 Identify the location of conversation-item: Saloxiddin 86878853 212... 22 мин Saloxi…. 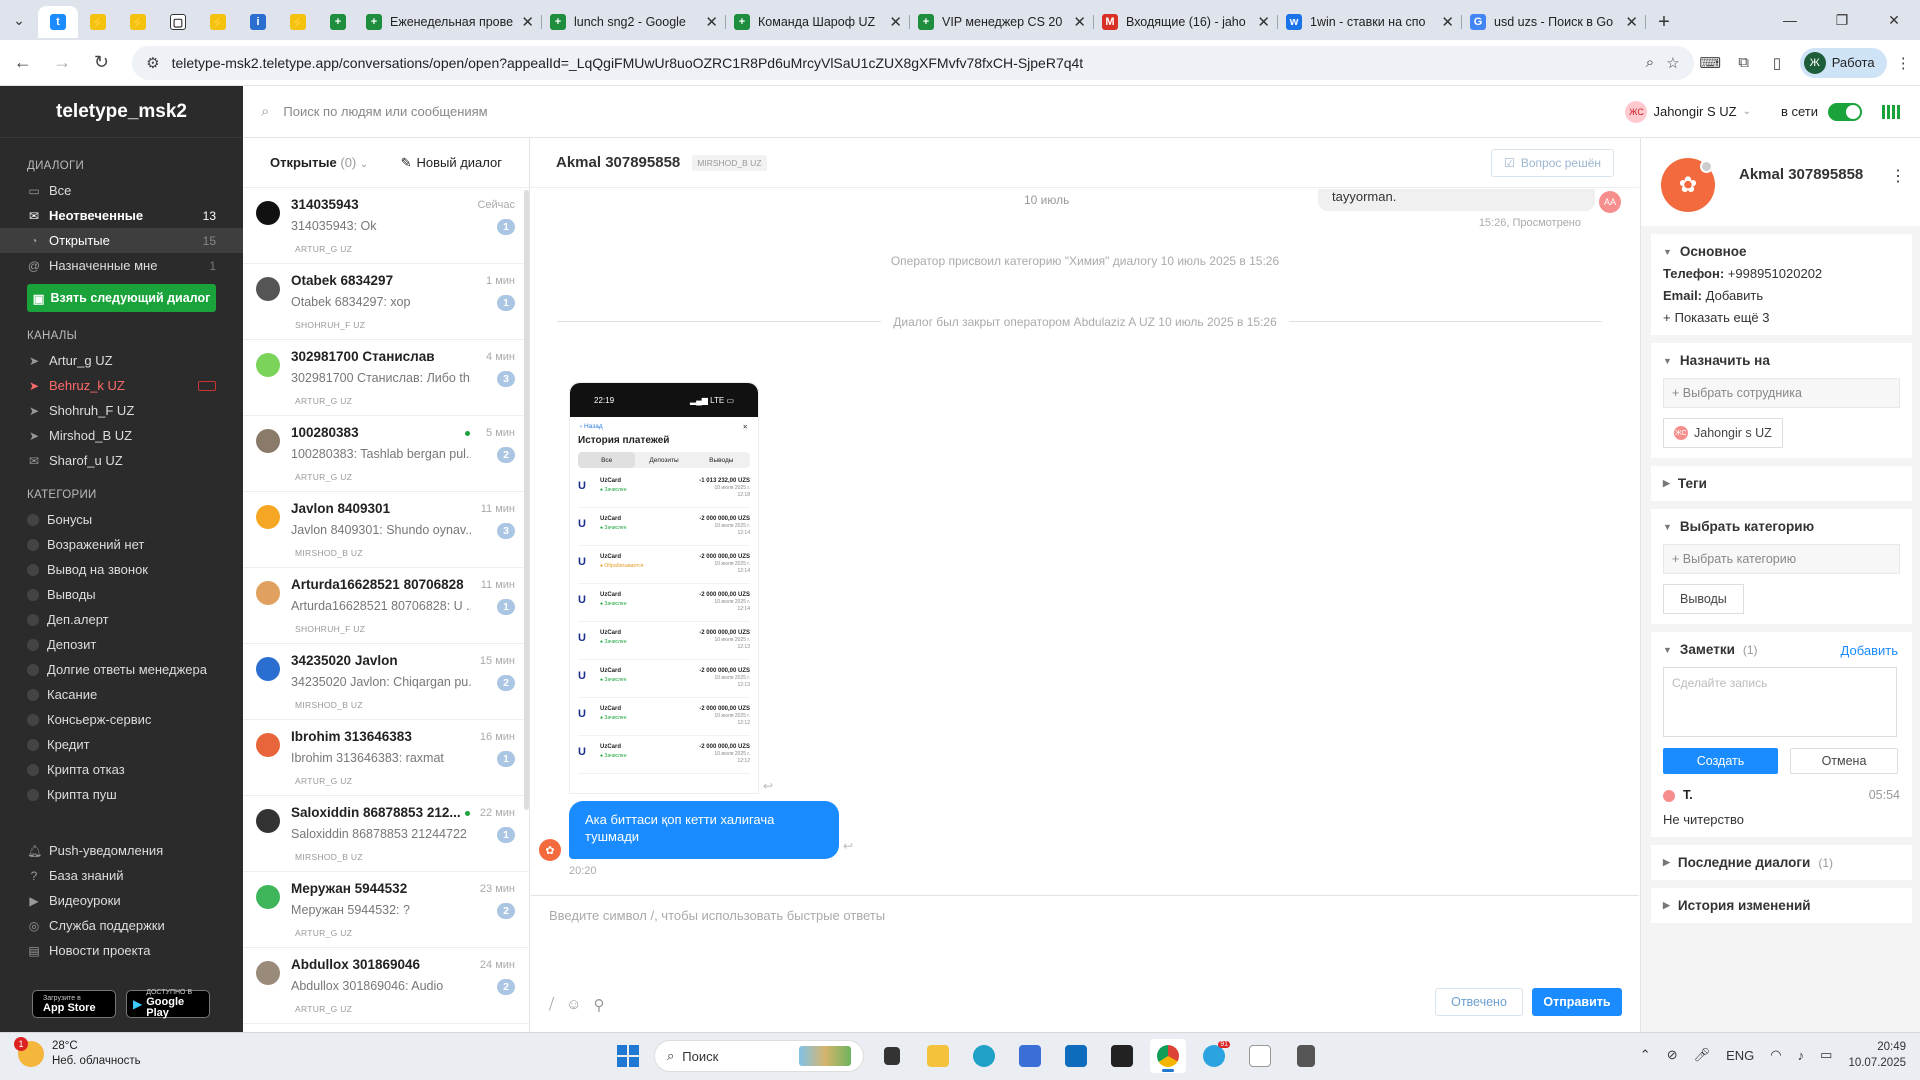
(386, 834).